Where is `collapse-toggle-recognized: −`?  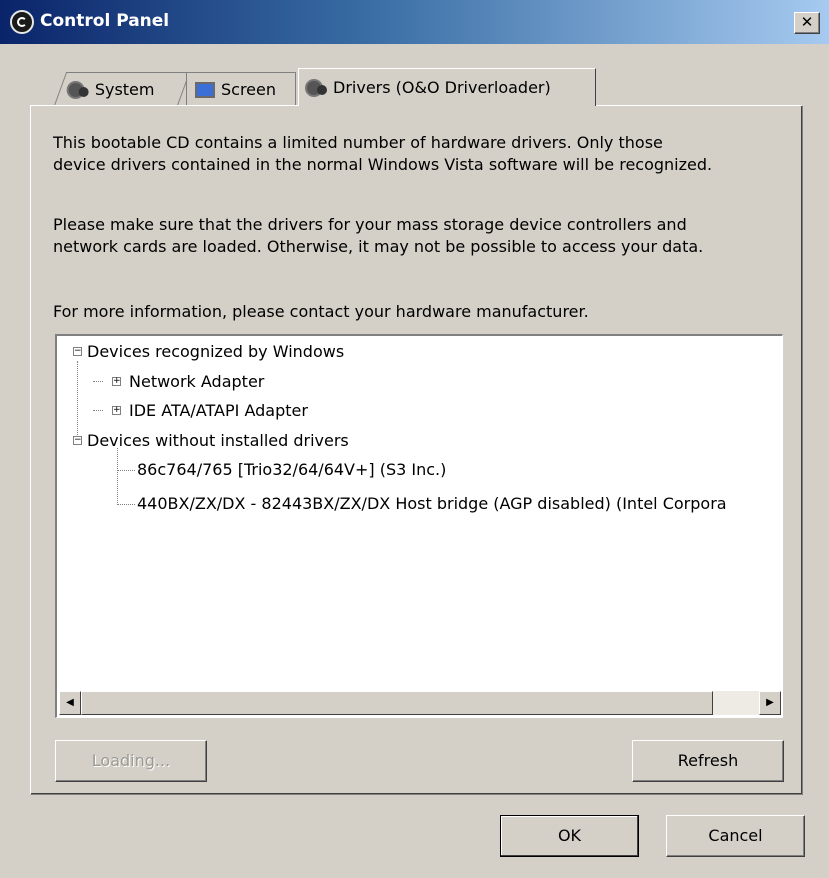 collapse-toggle-recognized: − is located at coordinates (77, 351).